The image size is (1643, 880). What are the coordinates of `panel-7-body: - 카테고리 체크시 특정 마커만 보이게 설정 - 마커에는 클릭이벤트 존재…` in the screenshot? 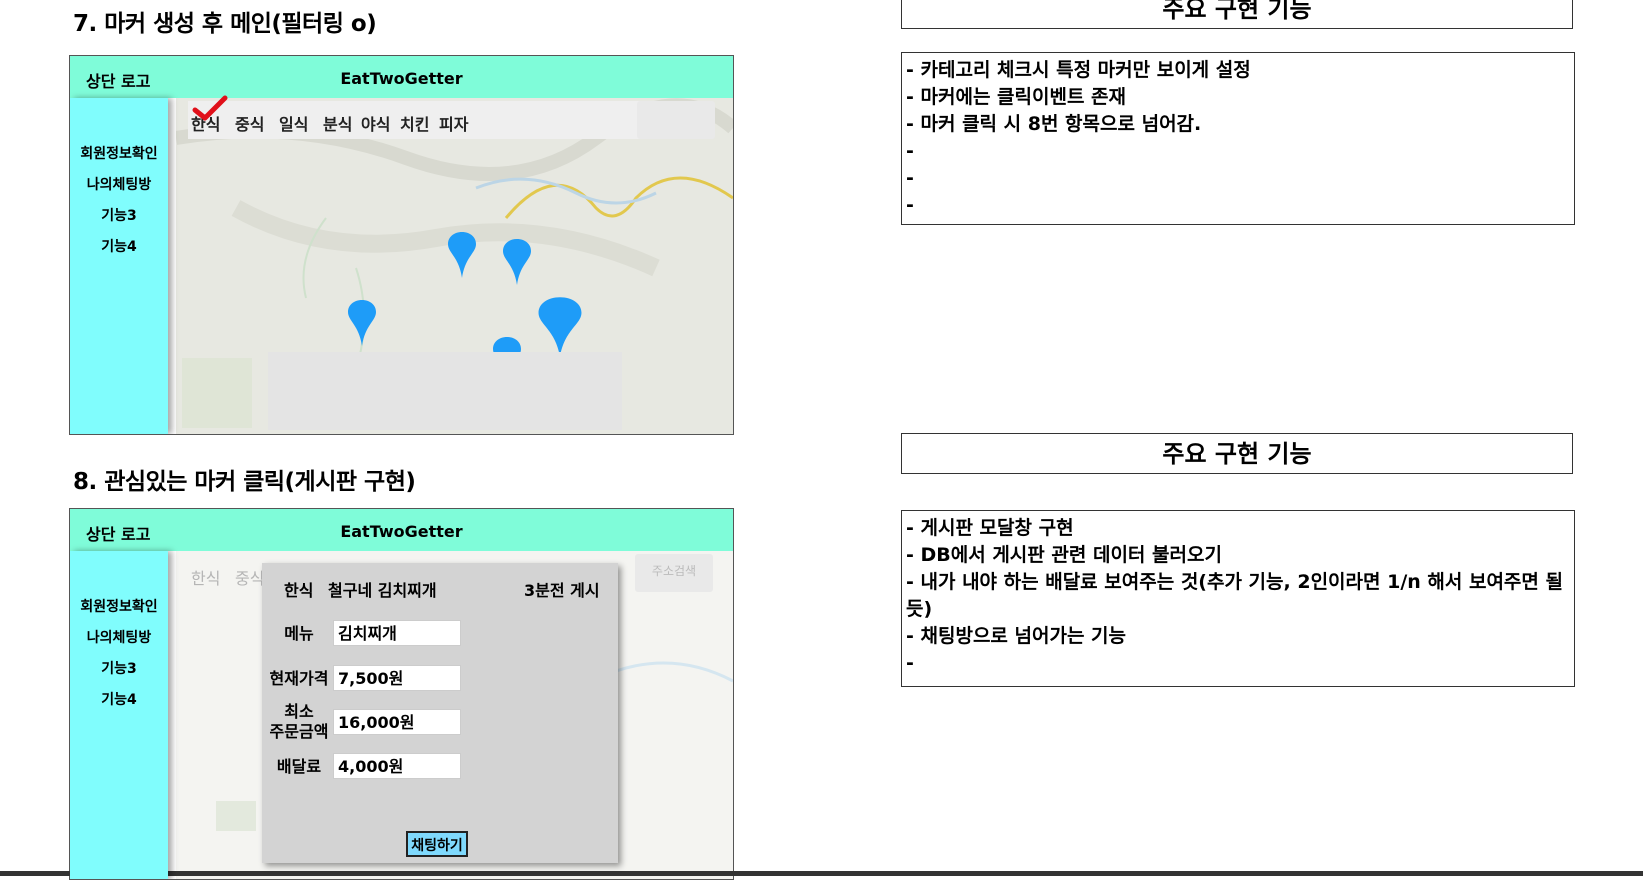 It's located at (1238, 138).